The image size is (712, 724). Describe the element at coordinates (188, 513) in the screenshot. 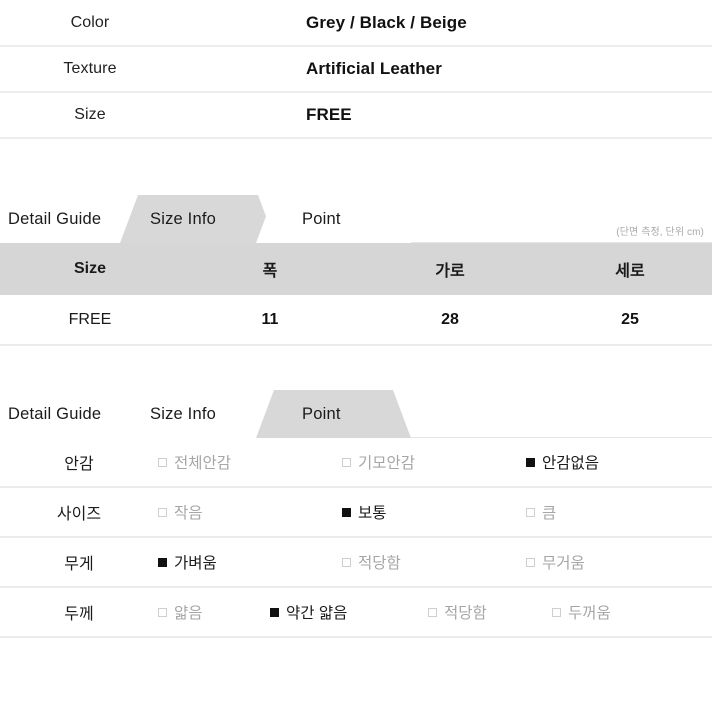

I see `option-label: 작음` at that location.